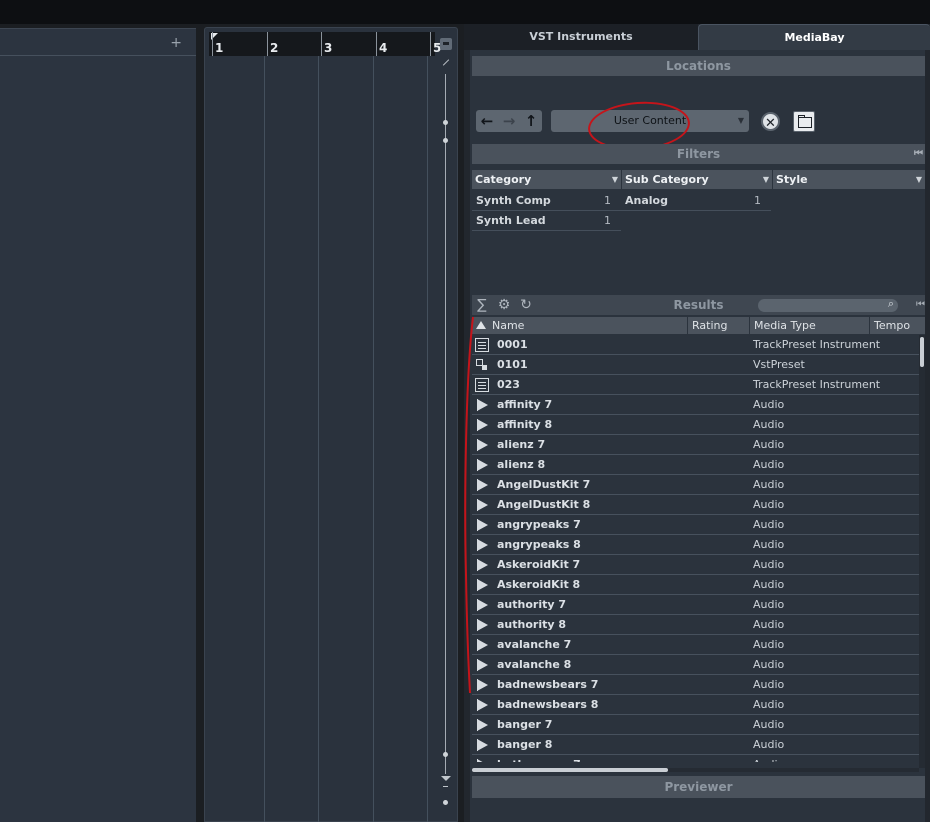 This screenshot has width=930, height=822. Describe the element at coordinates (810, 325) in the screenshot. I see `column-media-type: Media Type` at that location.